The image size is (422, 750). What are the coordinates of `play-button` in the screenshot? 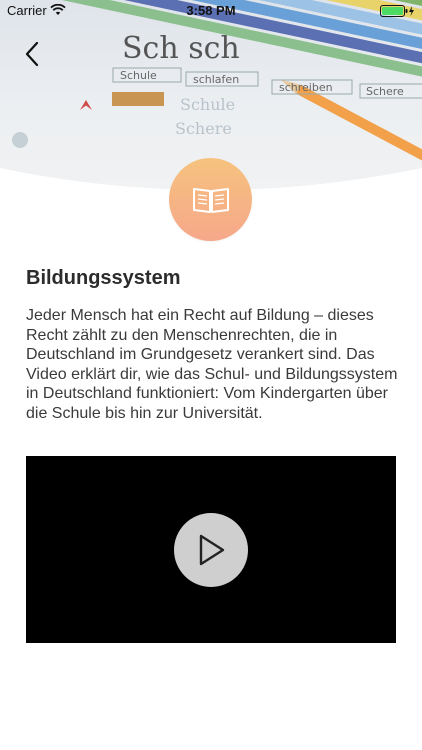 It's located at (211, 550).